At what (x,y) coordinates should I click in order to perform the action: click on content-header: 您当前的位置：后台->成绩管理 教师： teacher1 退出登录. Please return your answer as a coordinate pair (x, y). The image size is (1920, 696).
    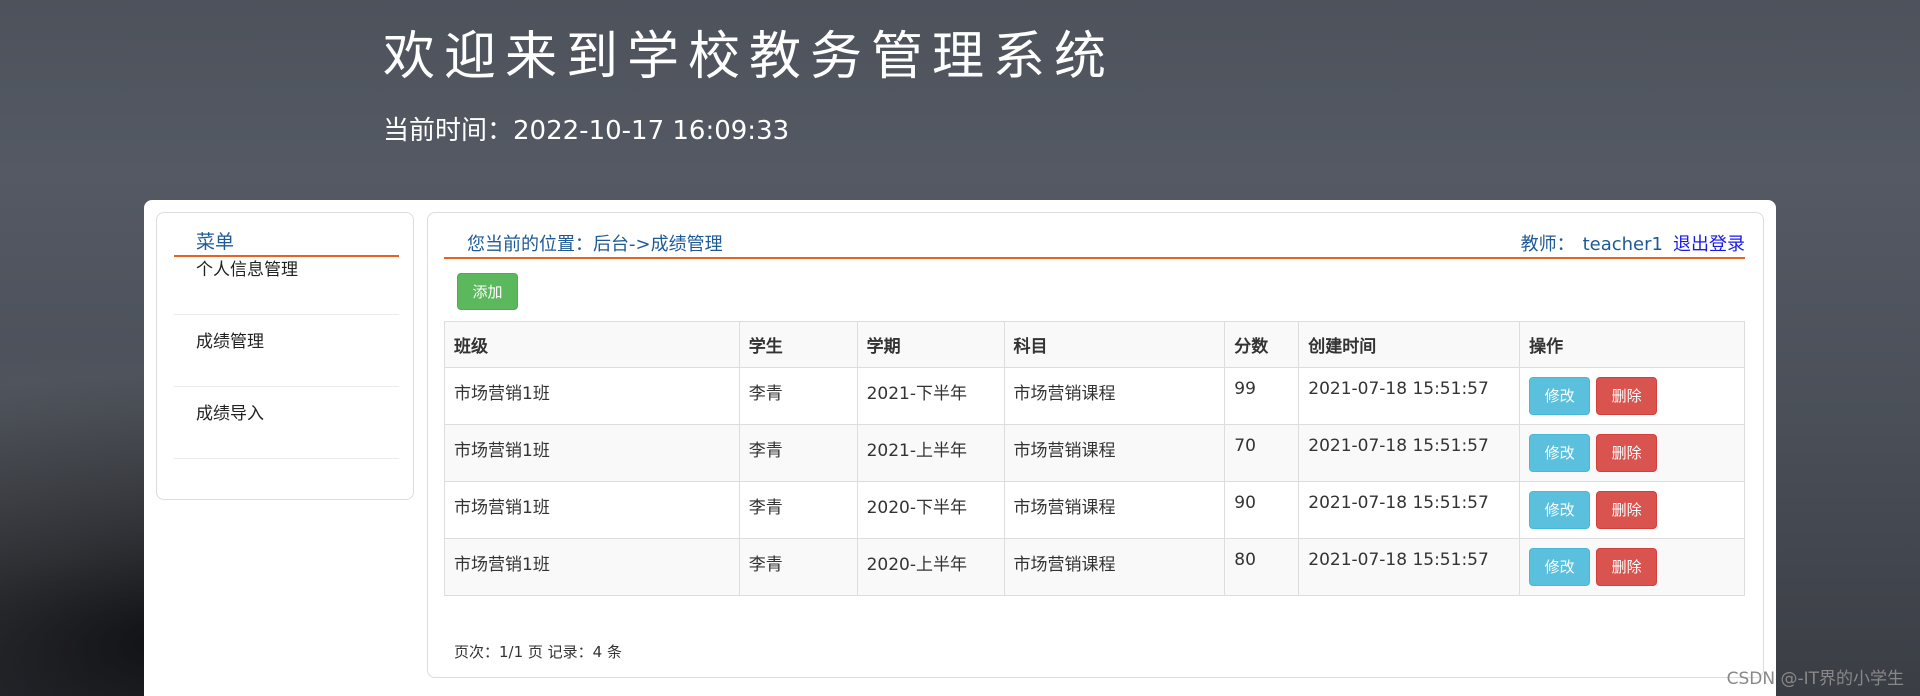
    Looking at the image, I should click on (1094, 243).